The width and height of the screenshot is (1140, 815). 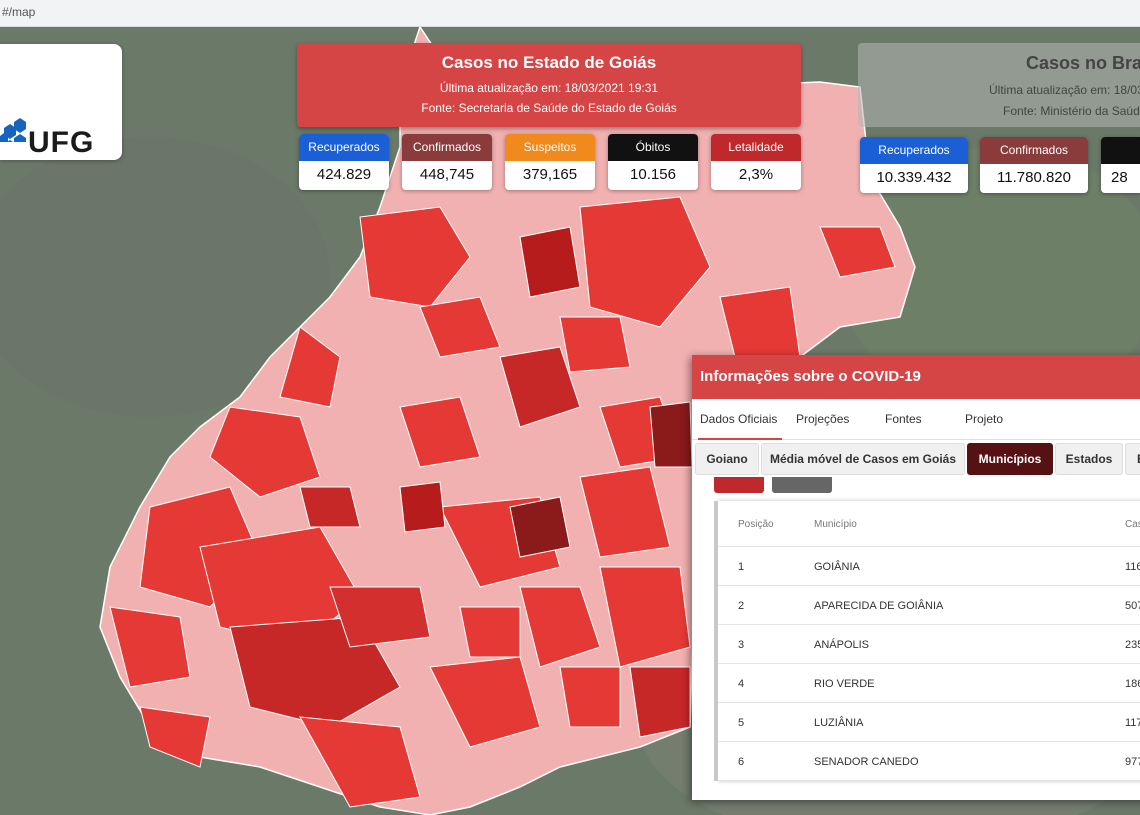 What do you see at coordinates (1119, 177) in the screenshot?
I see `card-value: 28` at bounding box center [1119, 177].